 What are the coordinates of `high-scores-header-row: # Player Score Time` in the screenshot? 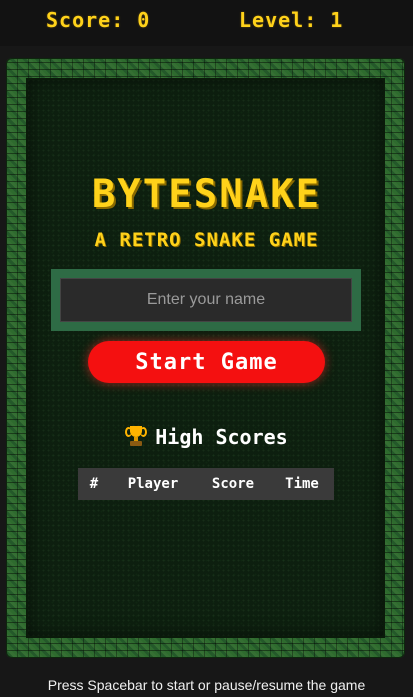 It's located at (206, 484).